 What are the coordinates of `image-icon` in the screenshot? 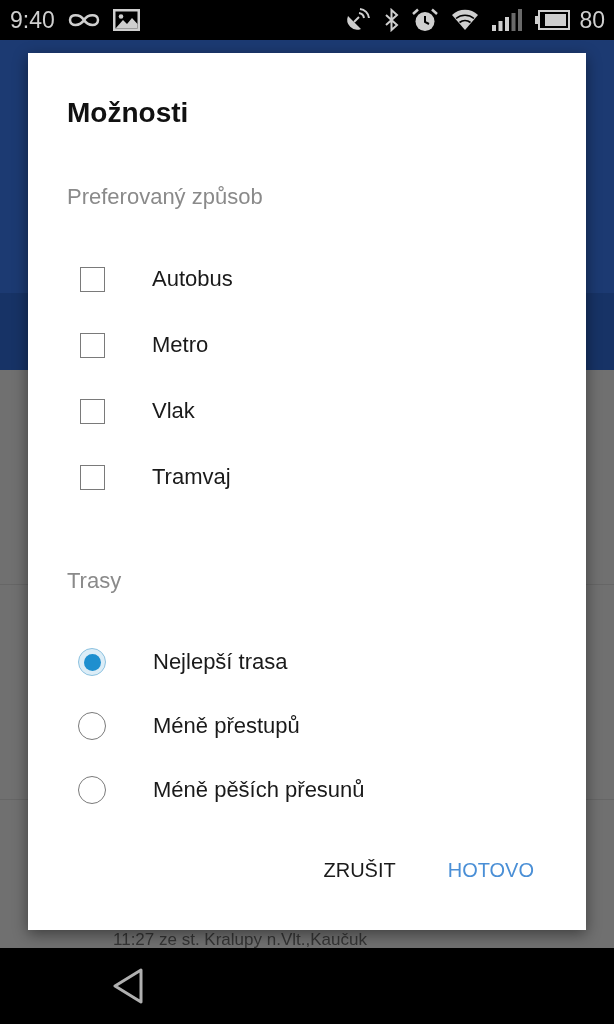 It's located at (126, 20).